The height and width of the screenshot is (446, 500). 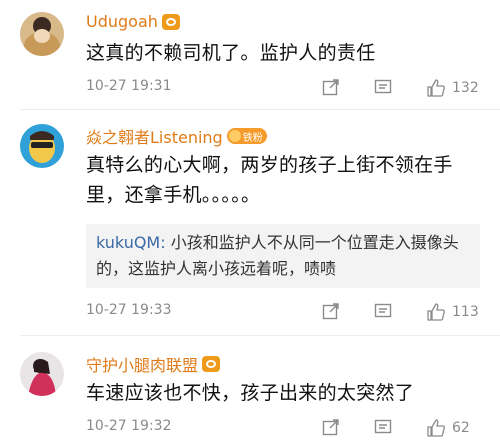 What do you see at coordinates (129, 86) in the screenshot?
I see `timestamp: 10-27 19:31` at bounding box center [129, 86].